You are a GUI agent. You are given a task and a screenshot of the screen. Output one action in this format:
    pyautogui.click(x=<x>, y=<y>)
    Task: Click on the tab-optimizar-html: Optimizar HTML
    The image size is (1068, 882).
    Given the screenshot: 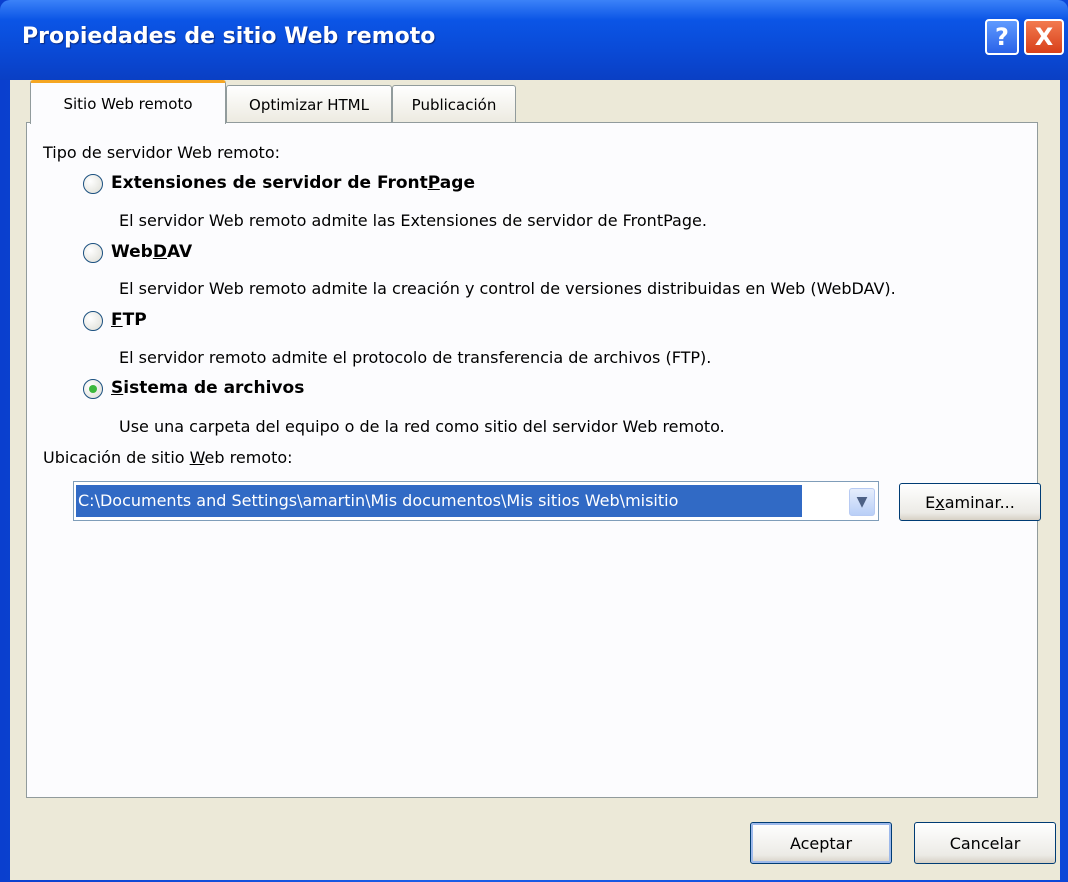 What is the action you would take?
    pyautogui.click(x=309, y=104)
    